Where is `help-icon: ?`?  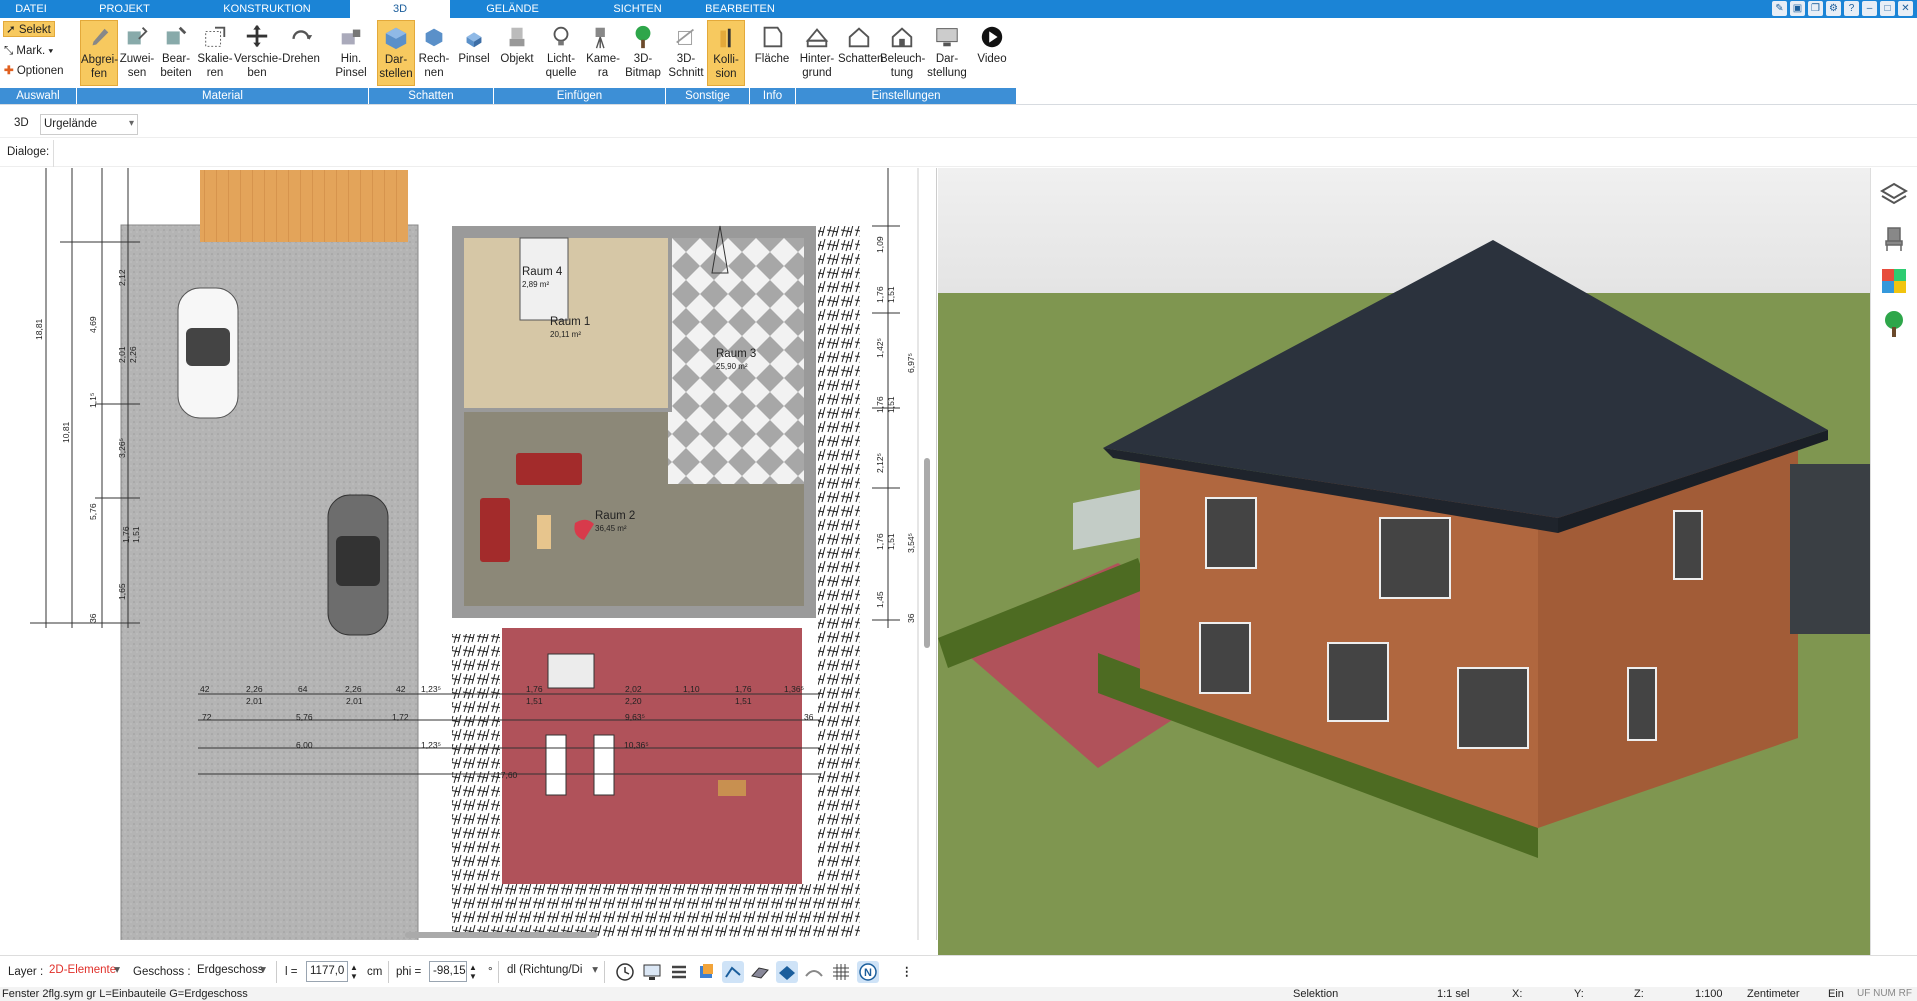 help-icon: ? is located at coordinates (1851, 8).